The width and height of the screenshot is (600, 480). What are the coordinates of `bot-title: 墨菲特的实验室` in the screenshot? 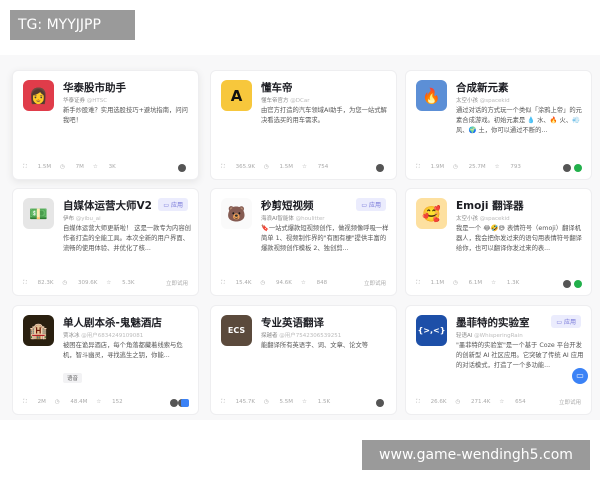 It's located at (493, 322).